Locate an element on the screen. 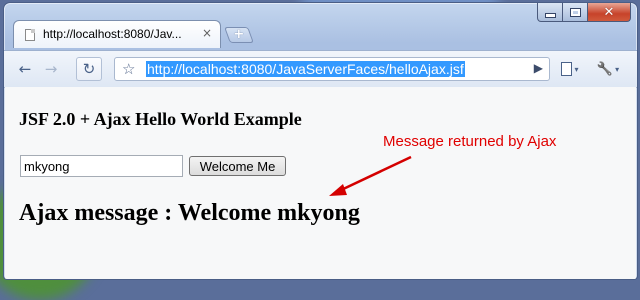 This screenshot has width=640, height=300. wrench-menu-button: 🔧 ▾ is located at coordinates (608, 69).